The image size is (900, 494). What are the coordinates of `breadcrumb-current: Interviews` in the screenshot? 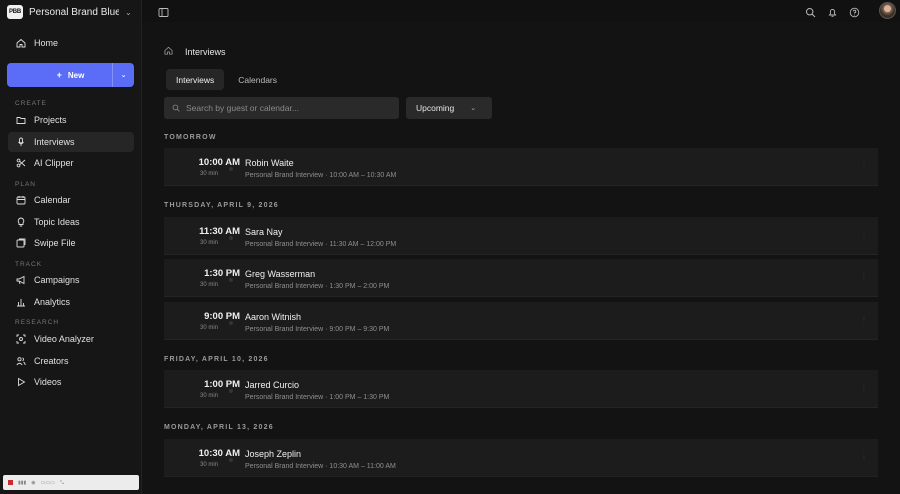 It's located at (205, 51).